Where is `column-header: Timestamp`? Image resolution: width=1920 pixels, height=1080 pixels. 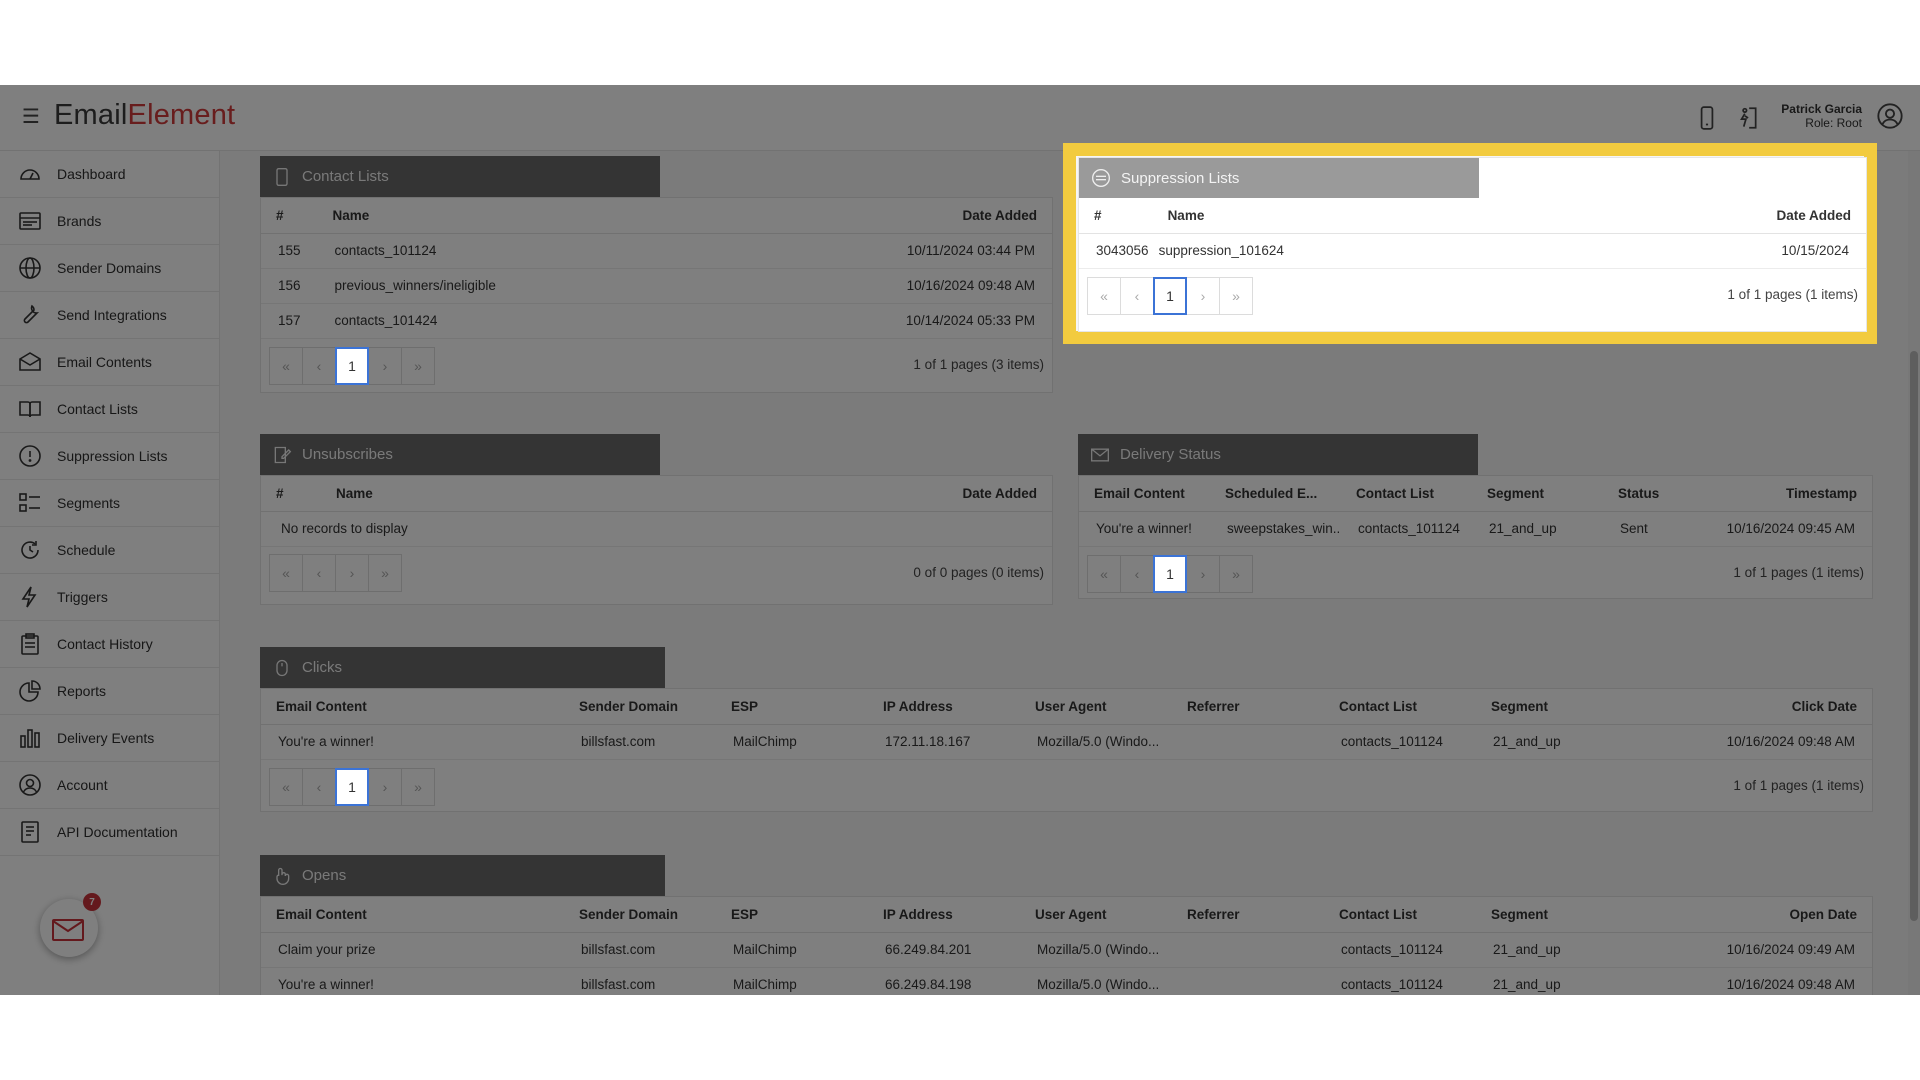 column-header: Timestamp is located at coordinates (1785, 494).